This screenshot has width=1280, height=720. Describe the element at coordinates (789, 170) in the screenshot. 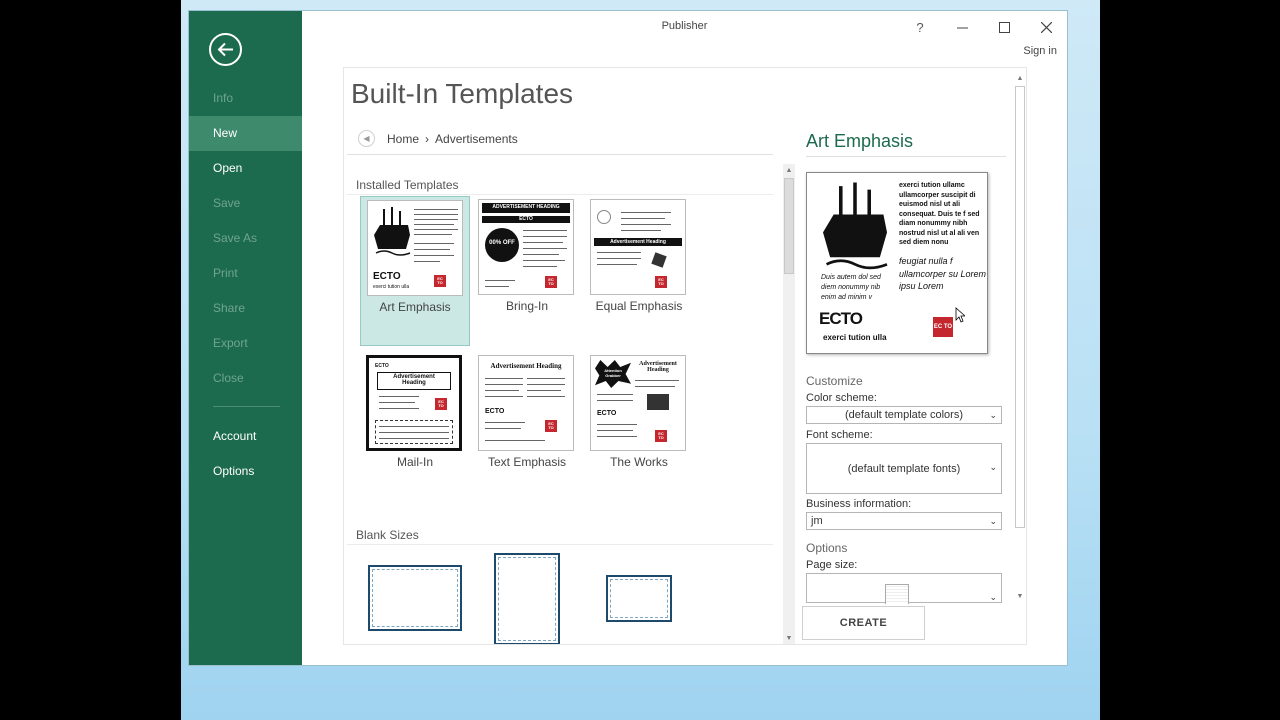

I see `scroll-up-arrow: ▲` at that location.